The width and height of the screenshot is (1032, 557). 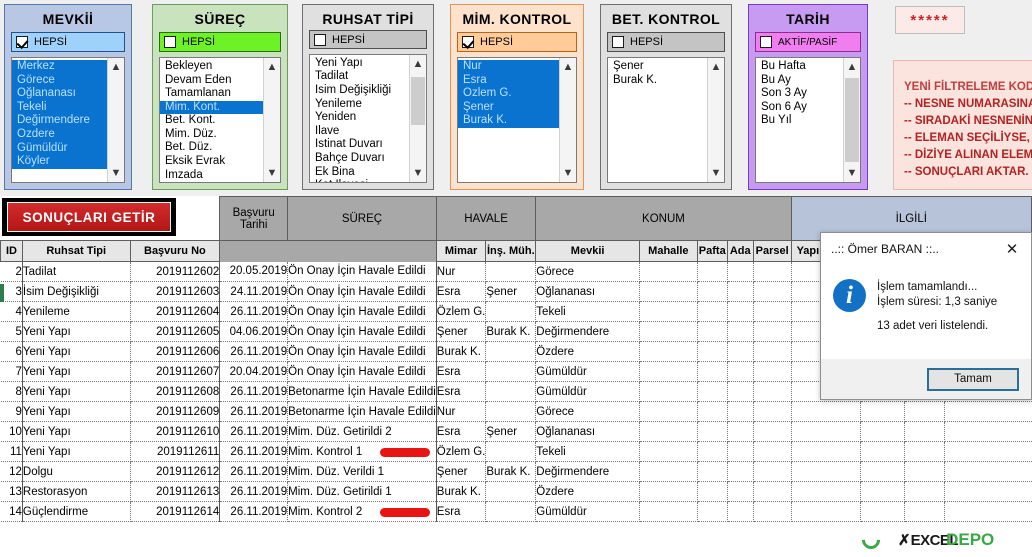 I want to click on column-header-ins-muh: İnş. Müh., so click(x=511, y=251).